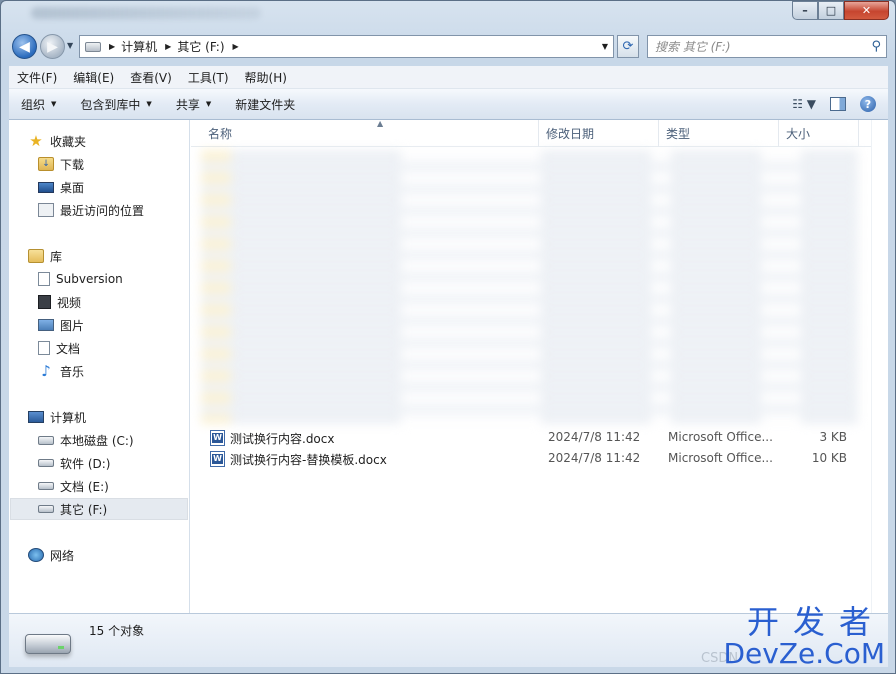  I want to click on breadcrumb-computer: 计算机, so click(139, 46).